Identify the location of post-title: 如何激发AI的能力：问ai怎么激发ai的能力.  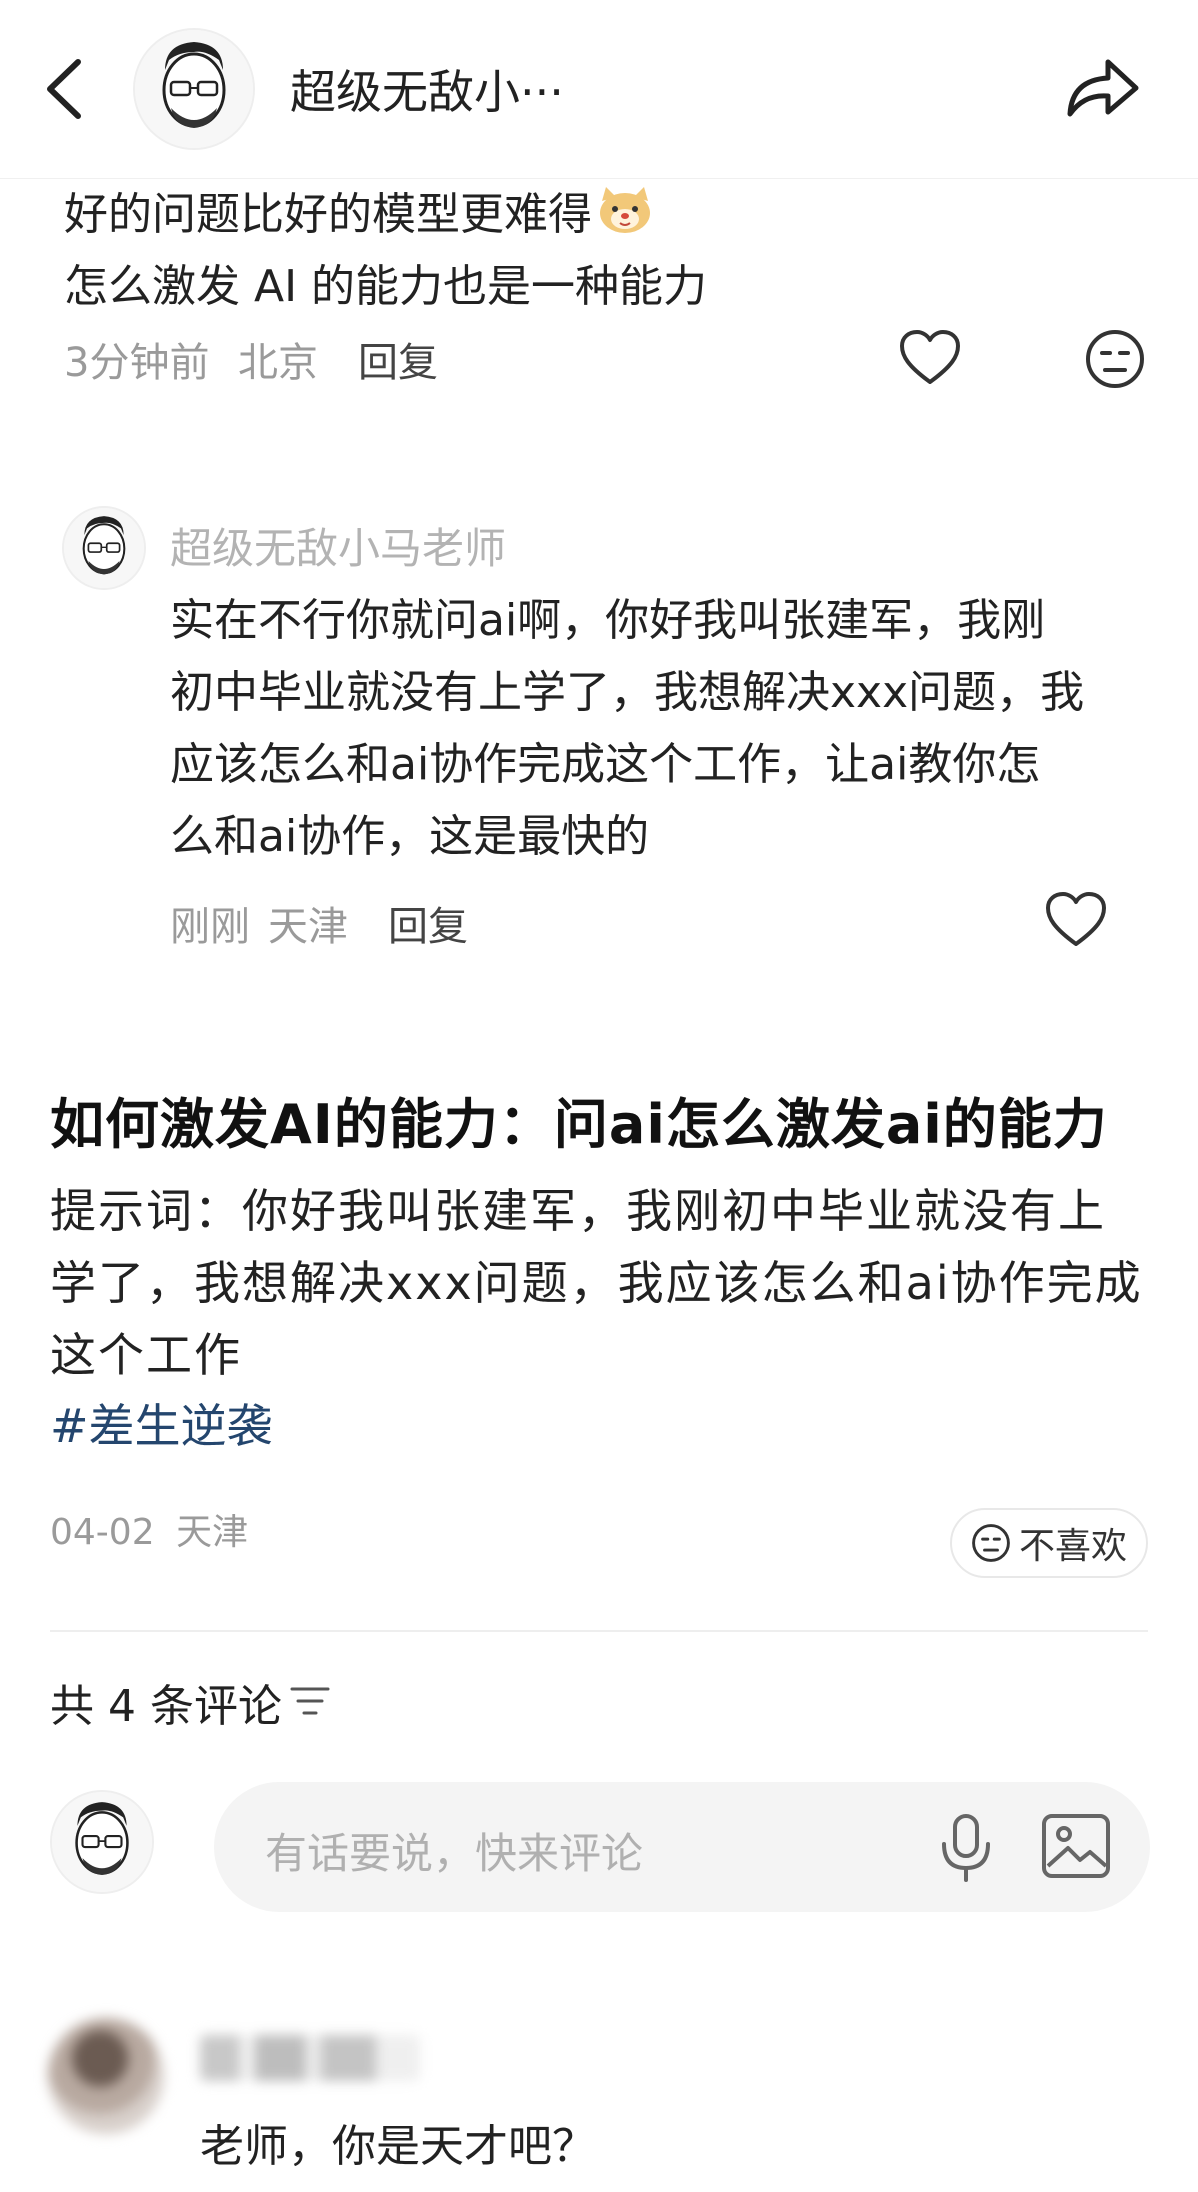
(579, 1124).